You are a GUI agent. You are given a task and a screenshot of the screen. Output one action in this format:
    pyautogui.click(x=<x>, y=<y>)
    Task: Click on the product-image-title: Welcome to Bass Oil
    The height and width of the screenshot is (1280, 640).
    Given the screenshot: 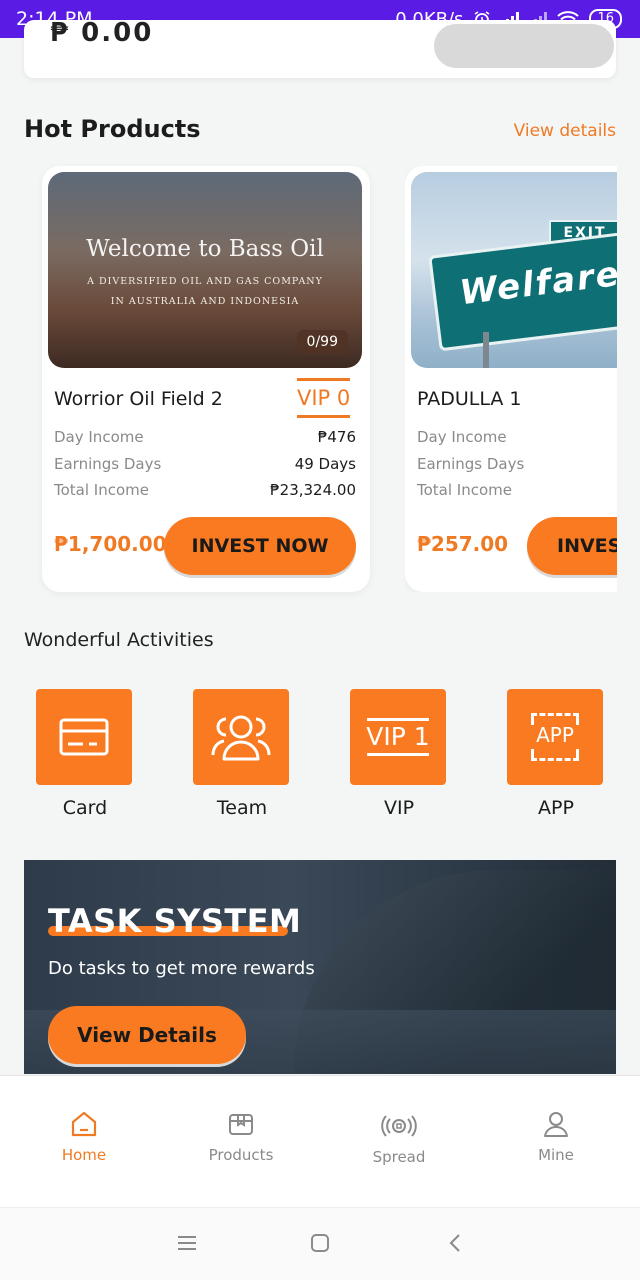 What is the action you would take?
    pyautogui.click(x=205, y=249)
    